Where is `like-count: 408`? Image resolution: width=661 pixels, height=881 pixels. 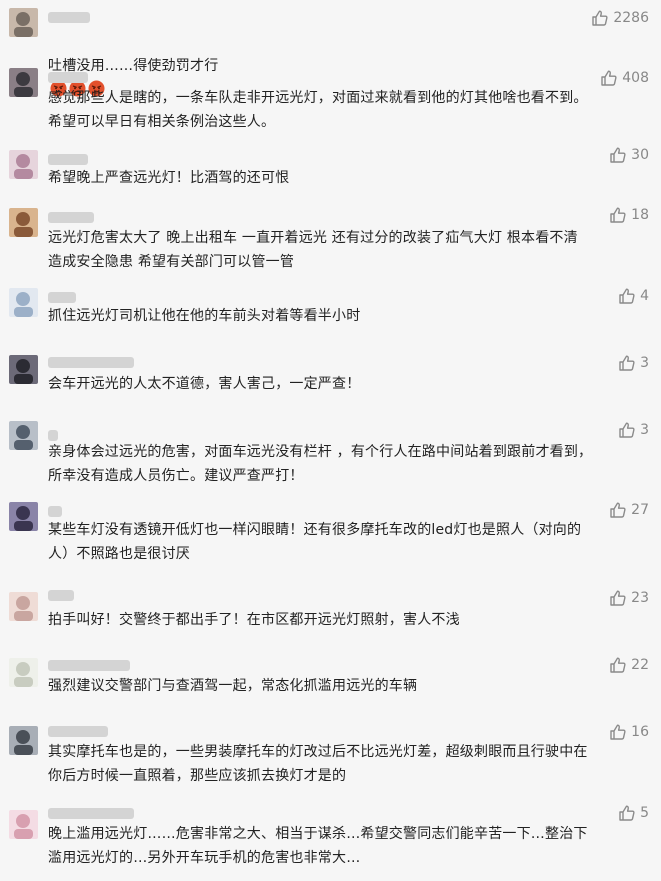
like-count: 408 is located at coordinates (635, 78).